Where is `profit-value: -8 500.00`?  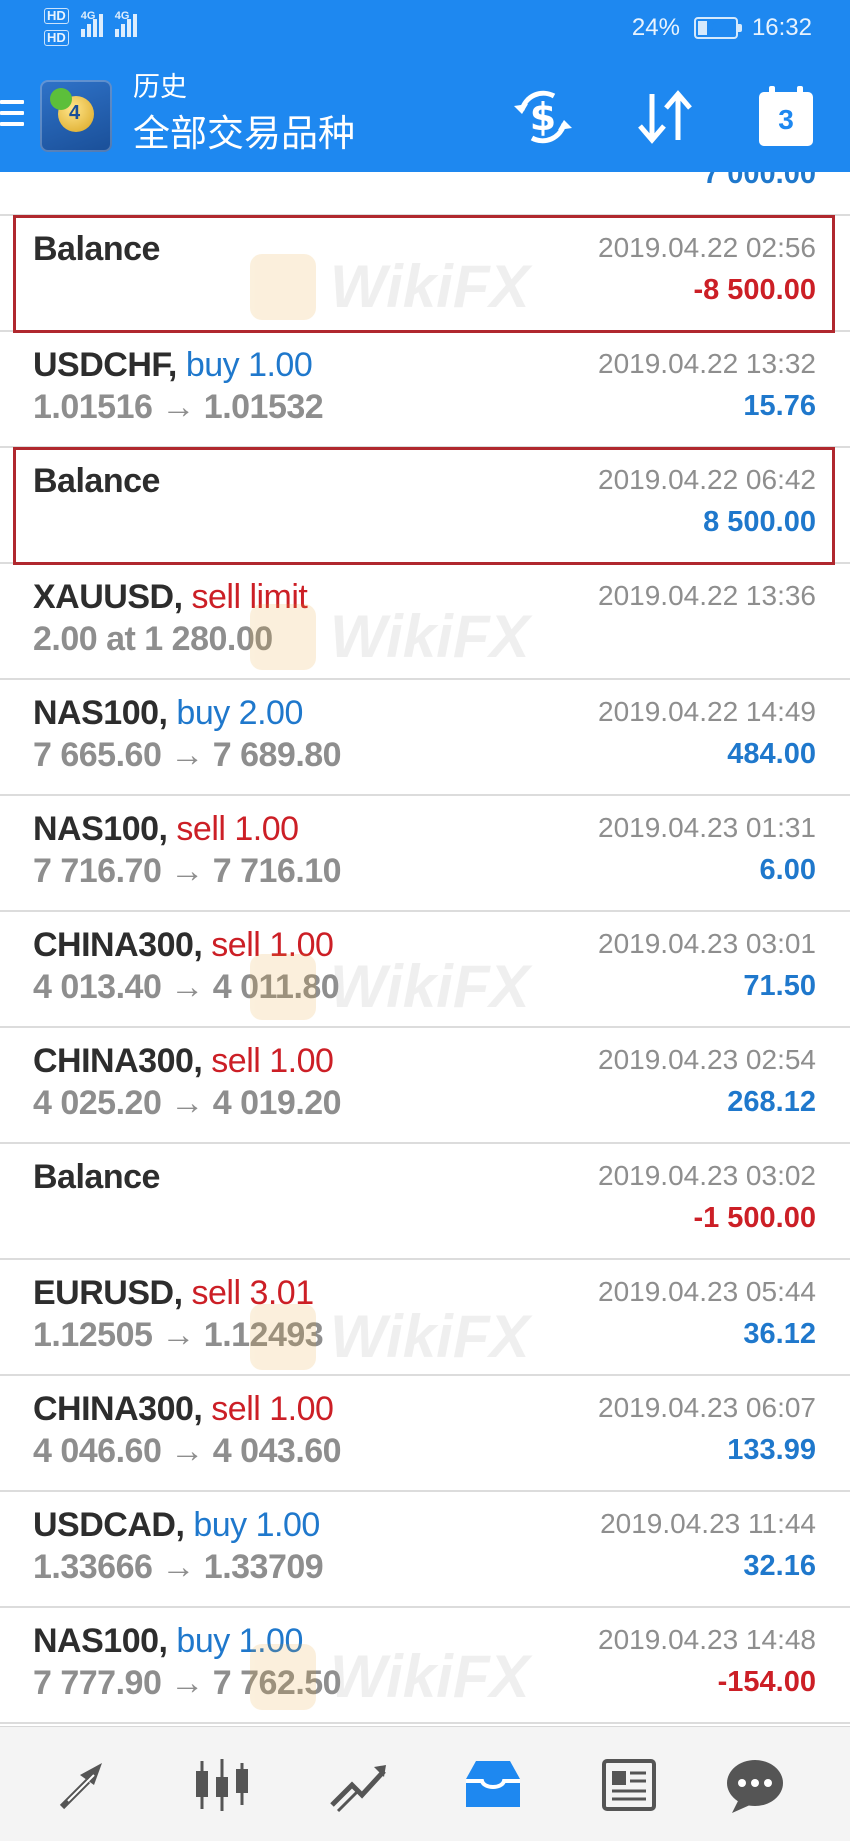 profit-value: -8 500.00 is located at coordinates (754, 290).